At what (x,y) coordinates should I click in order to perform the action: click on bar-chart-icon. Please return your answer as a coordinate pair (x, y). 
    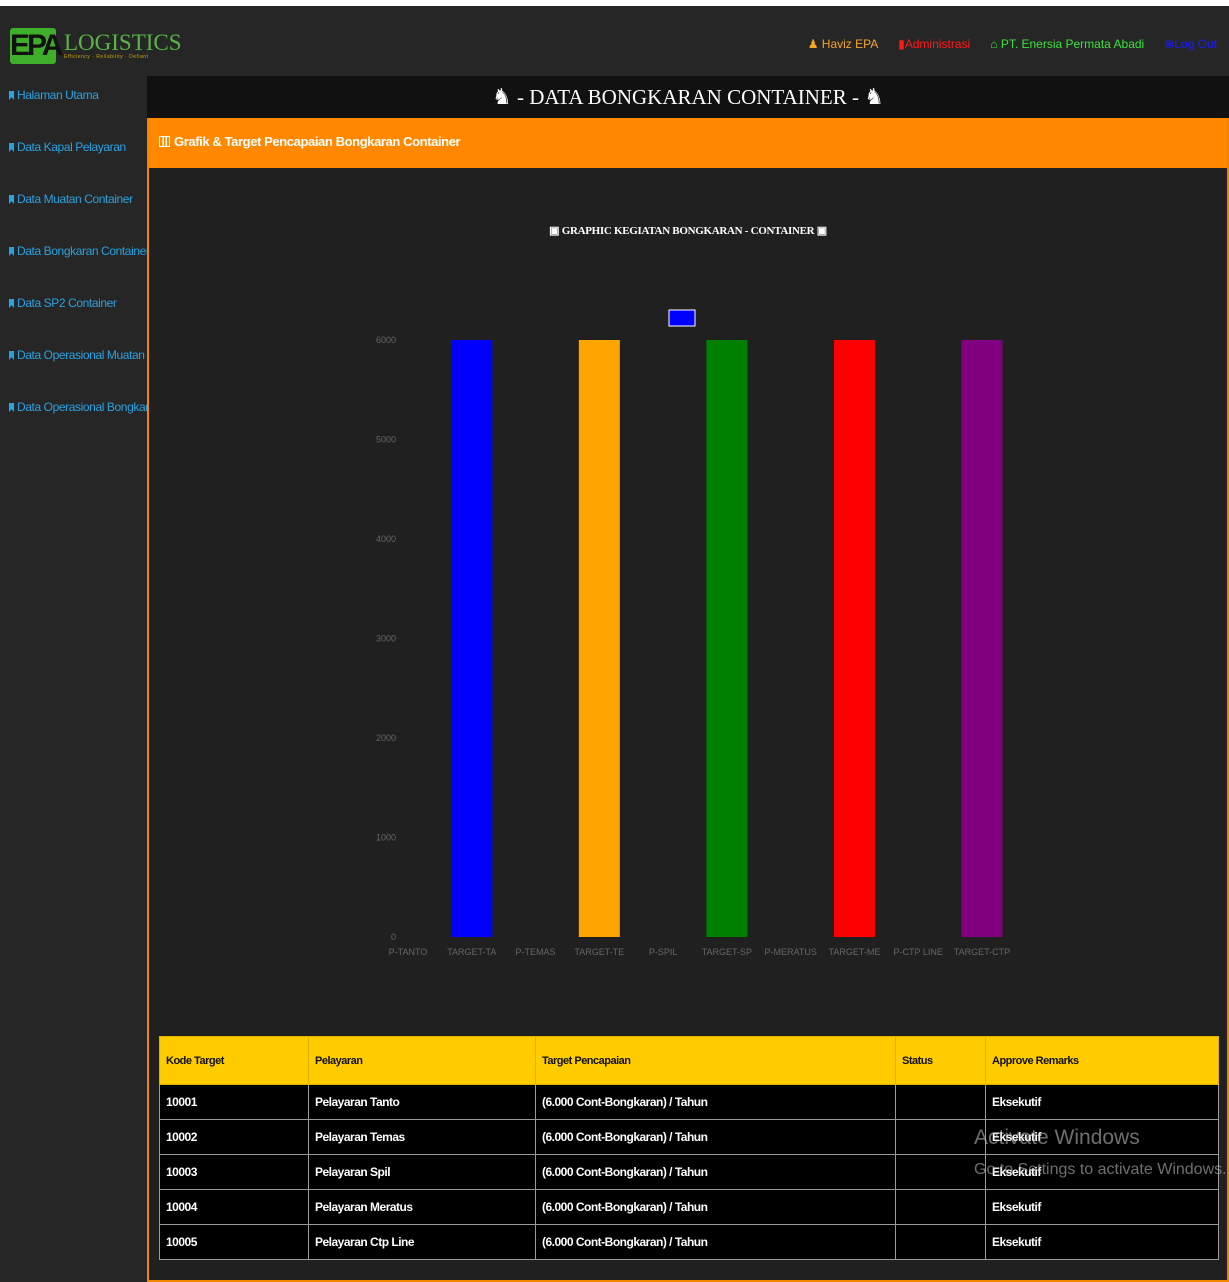
    Looking at the image, I should click on (164, 141).